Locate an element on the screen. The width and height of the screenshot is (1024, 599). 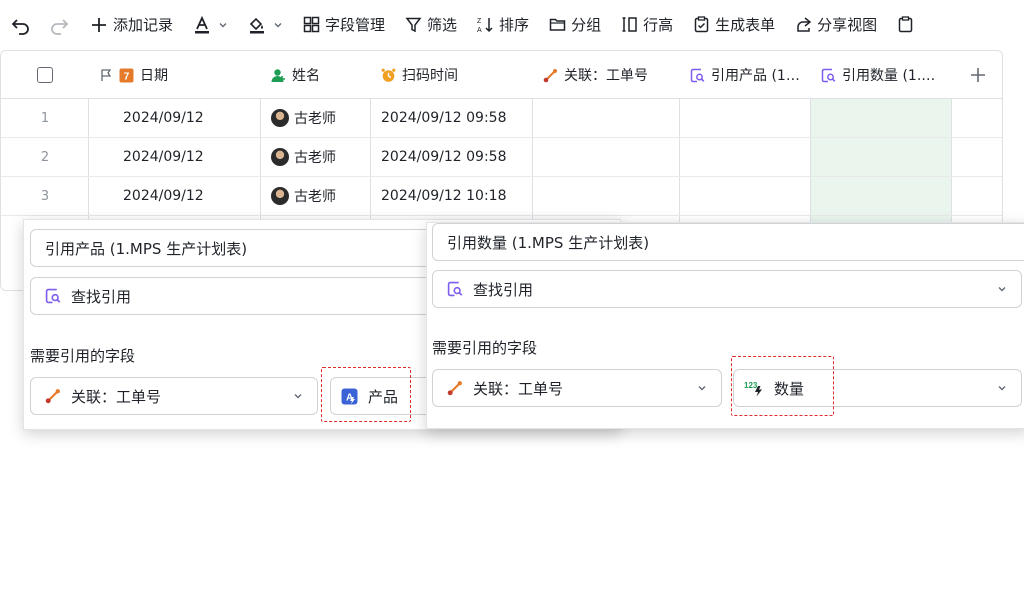
header-date-label: 日期 is located at coordinates (154, 76).